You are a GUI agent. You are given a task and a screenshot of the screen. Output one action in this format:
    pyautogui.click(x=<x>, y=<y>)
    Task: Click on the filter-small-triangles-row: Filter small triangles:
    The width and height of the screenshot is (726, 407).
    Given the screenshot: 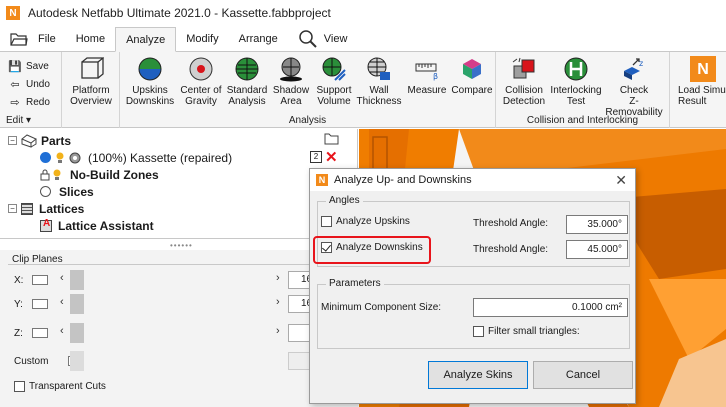 What is the action you would take?
    pyautogui.click(x=526, y=331)
    